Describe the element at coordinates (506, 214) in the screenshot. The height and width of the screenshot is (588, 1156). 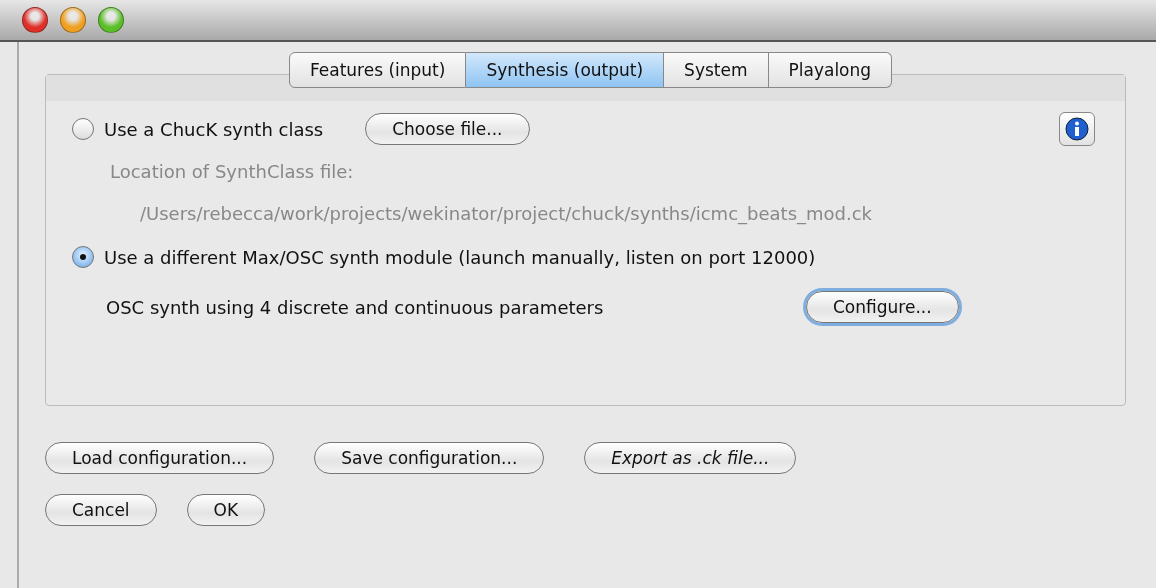
I see `file-path: /Users/rebecca/work/projects/wekinator/project/chuck/synths/icmc_beats_mod.ck` at that location.